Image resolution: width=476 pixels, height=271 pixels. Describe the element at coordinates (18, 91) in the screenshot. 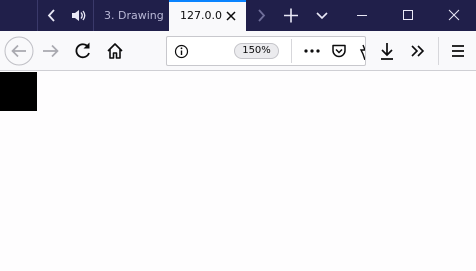

I see `black-square` at that location.